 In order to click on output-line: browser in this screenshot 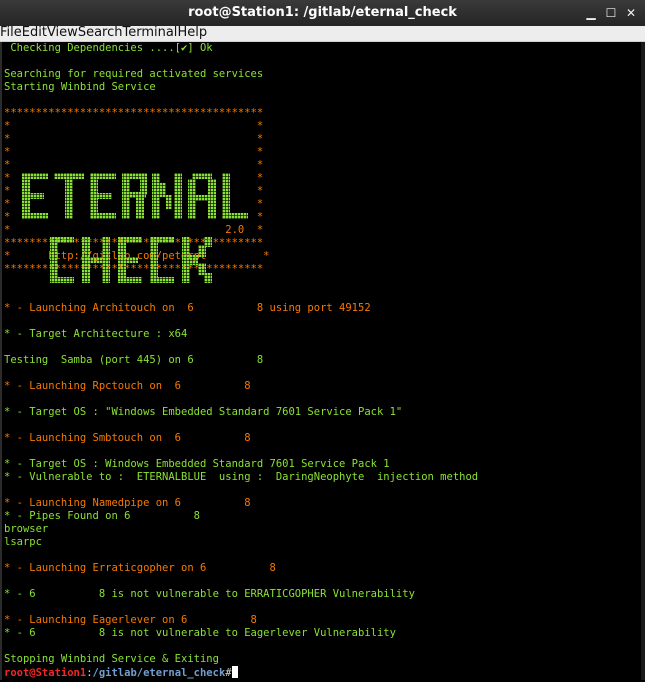, I will do `click(26, 529)`.